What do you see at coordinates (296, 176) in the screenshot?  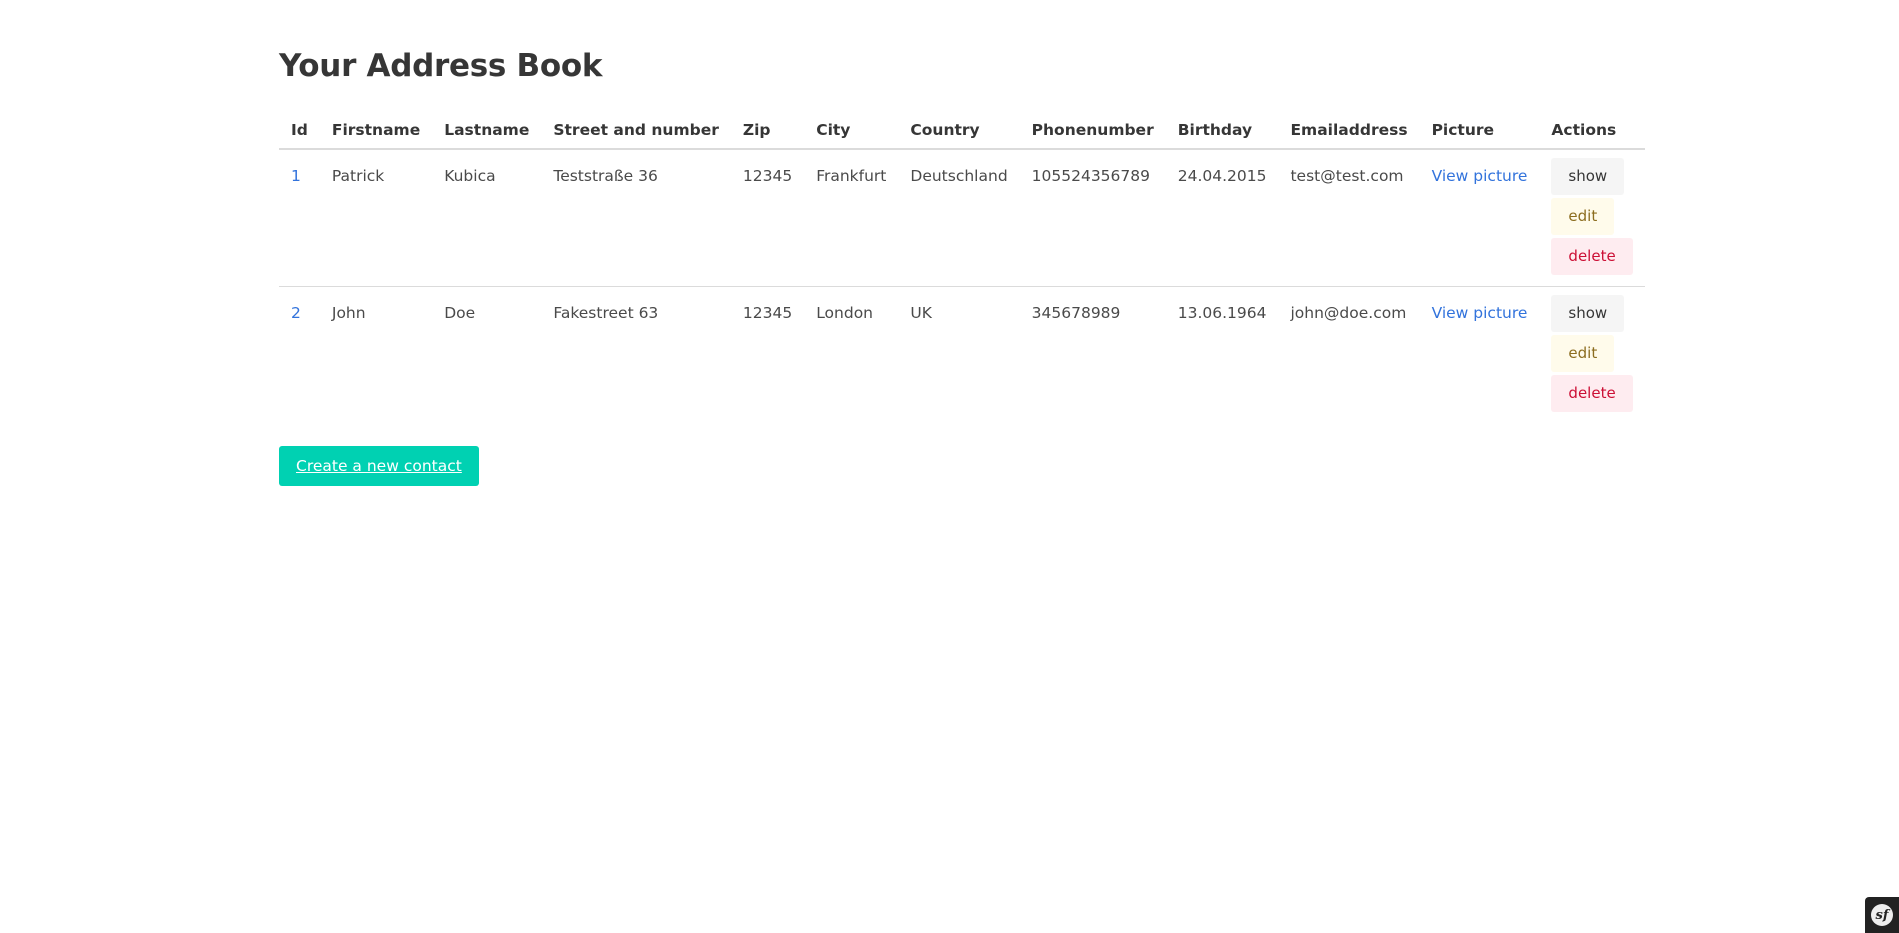 I see `contact-id-link: 1` at bounding box center [296, 176].